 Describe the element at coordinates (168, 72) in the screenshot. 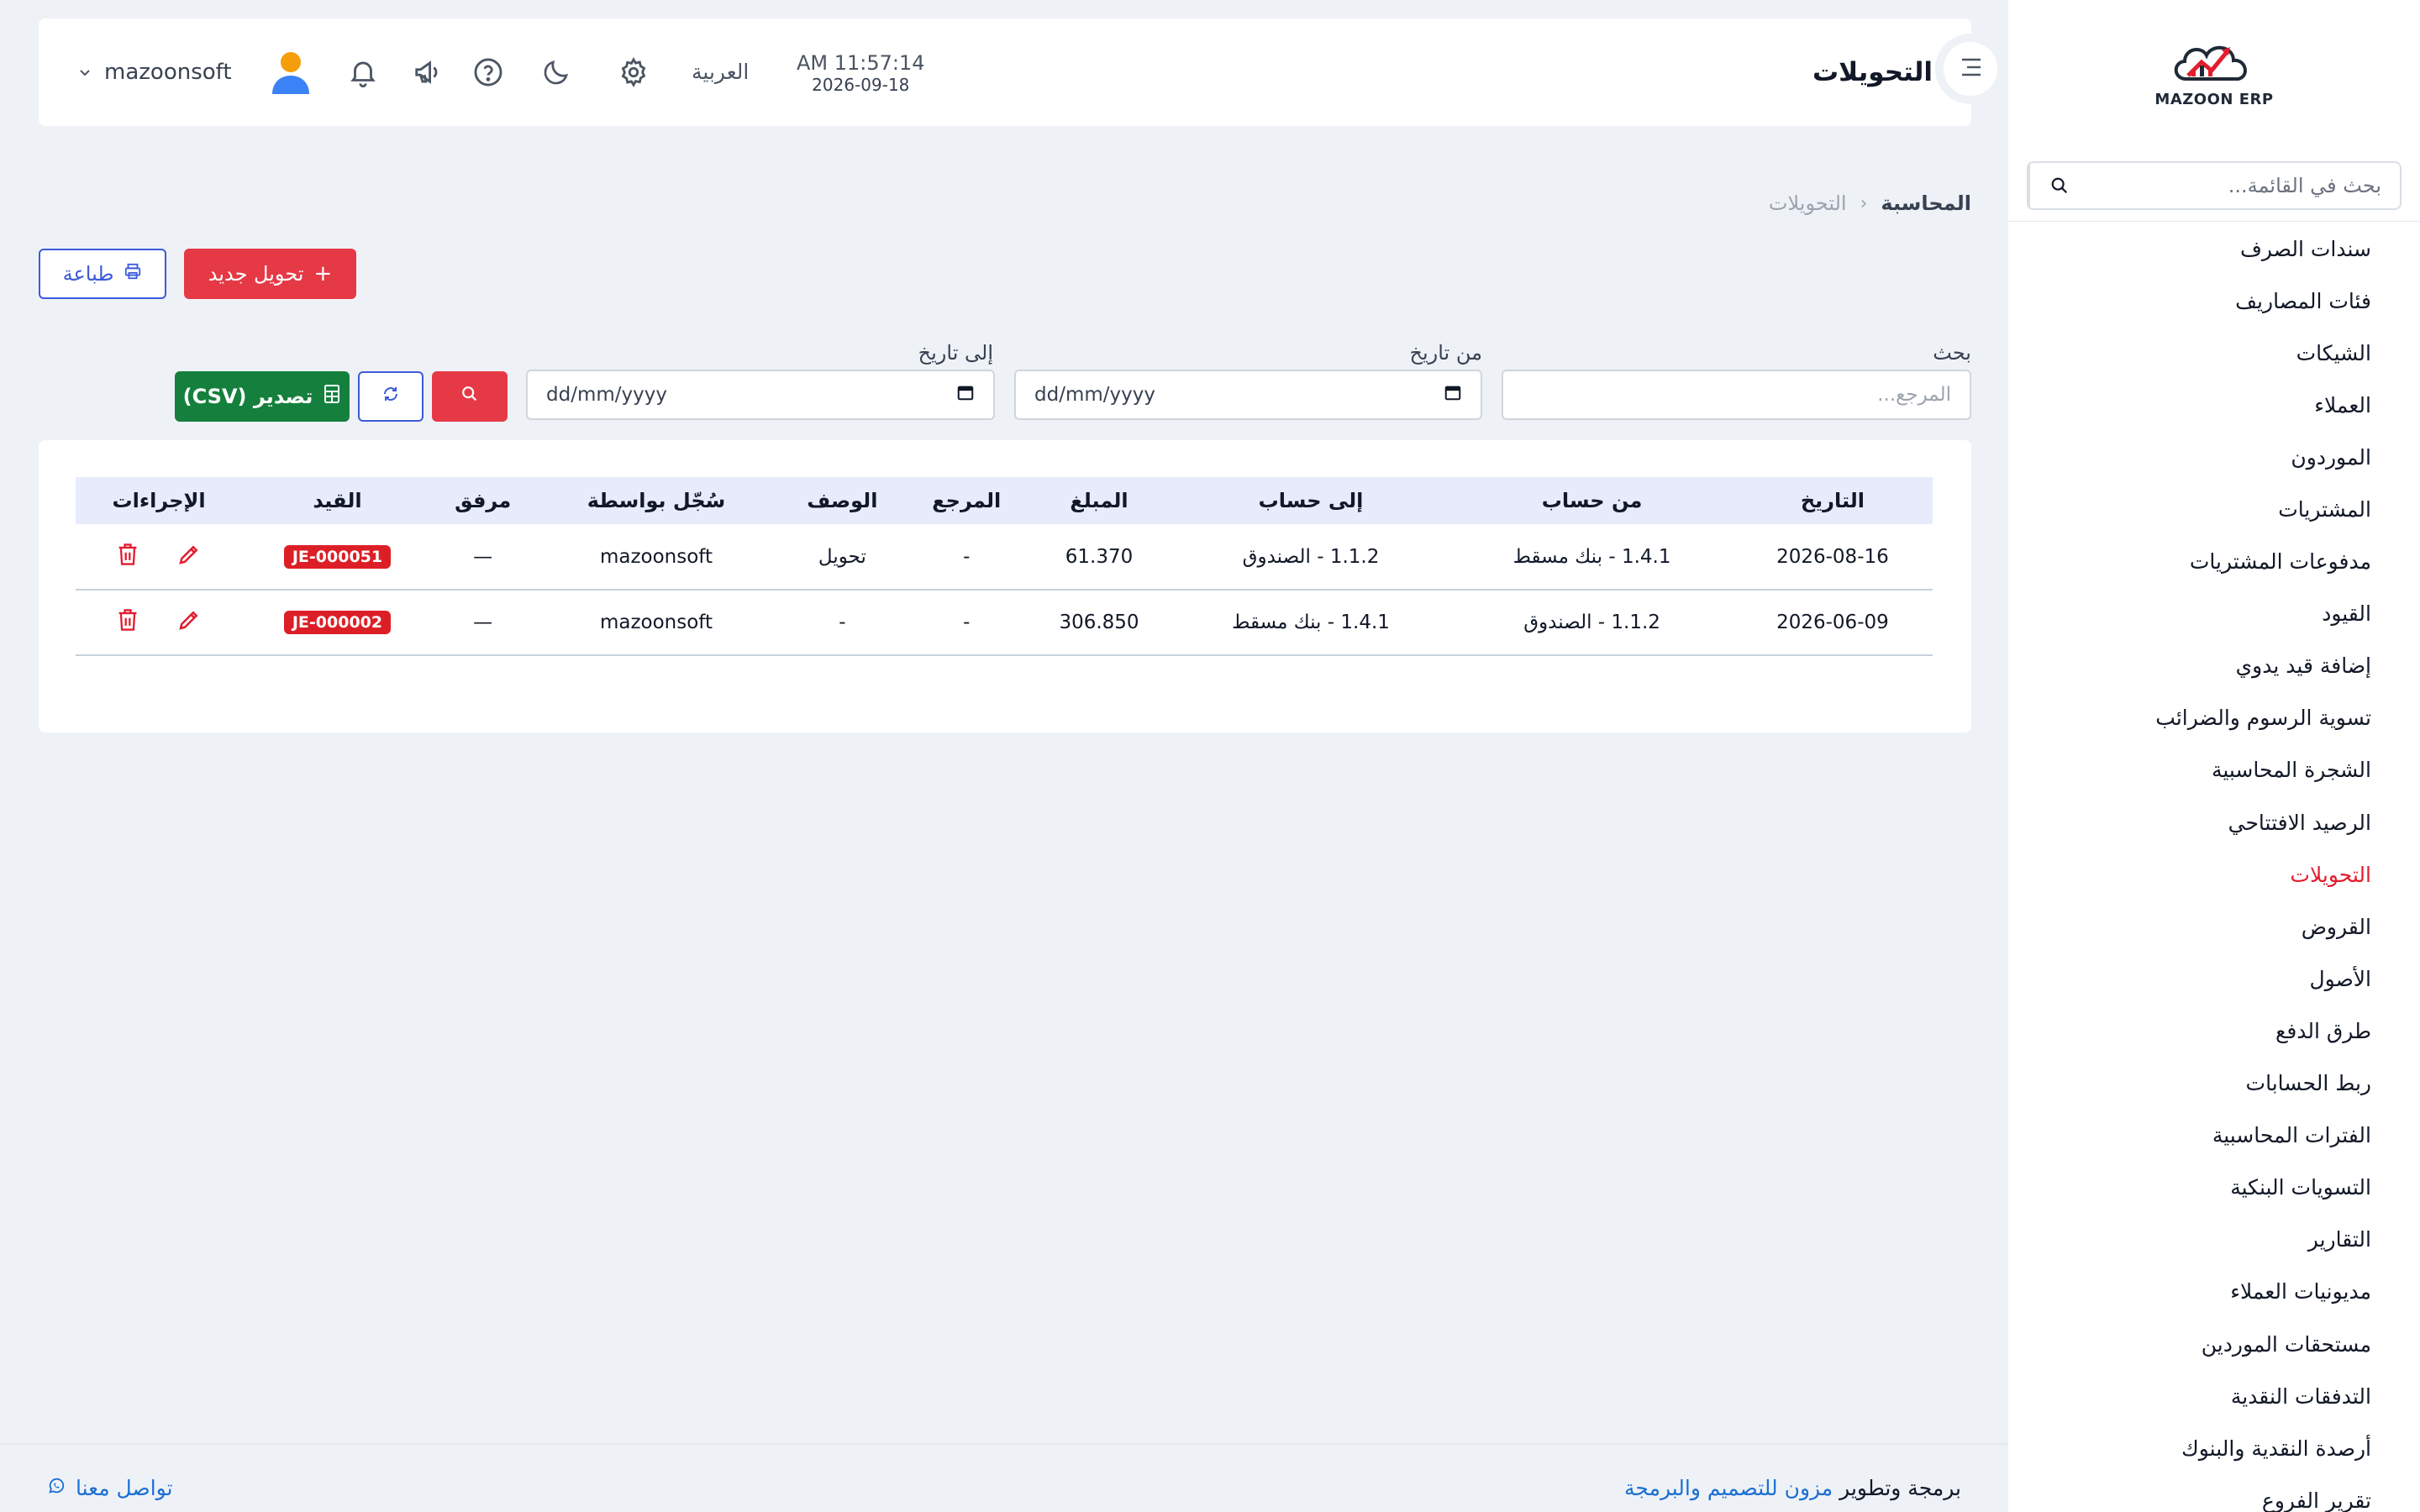

I see `username: mazoonsoft` at that location.